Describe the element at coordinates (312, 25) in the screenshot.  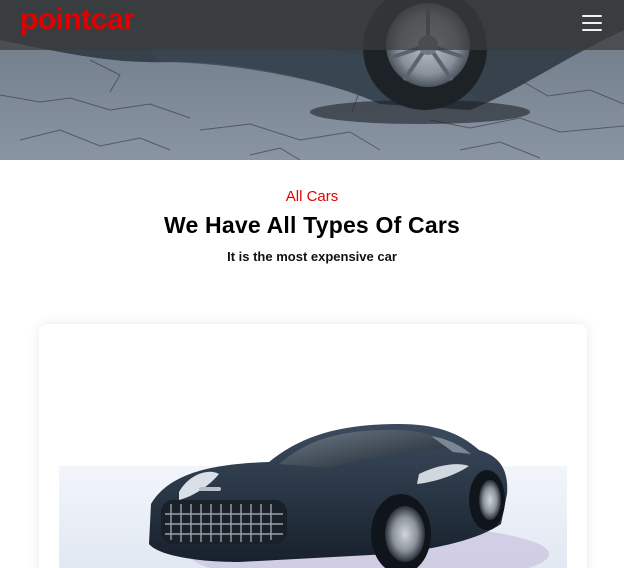
I see `navbar: pointcar` at that location.